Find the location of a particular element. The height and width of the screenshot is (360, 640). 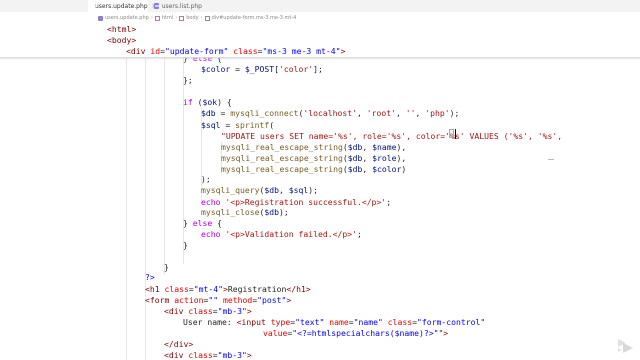

code-token: "form-control" is located at coordinates (451, 322).